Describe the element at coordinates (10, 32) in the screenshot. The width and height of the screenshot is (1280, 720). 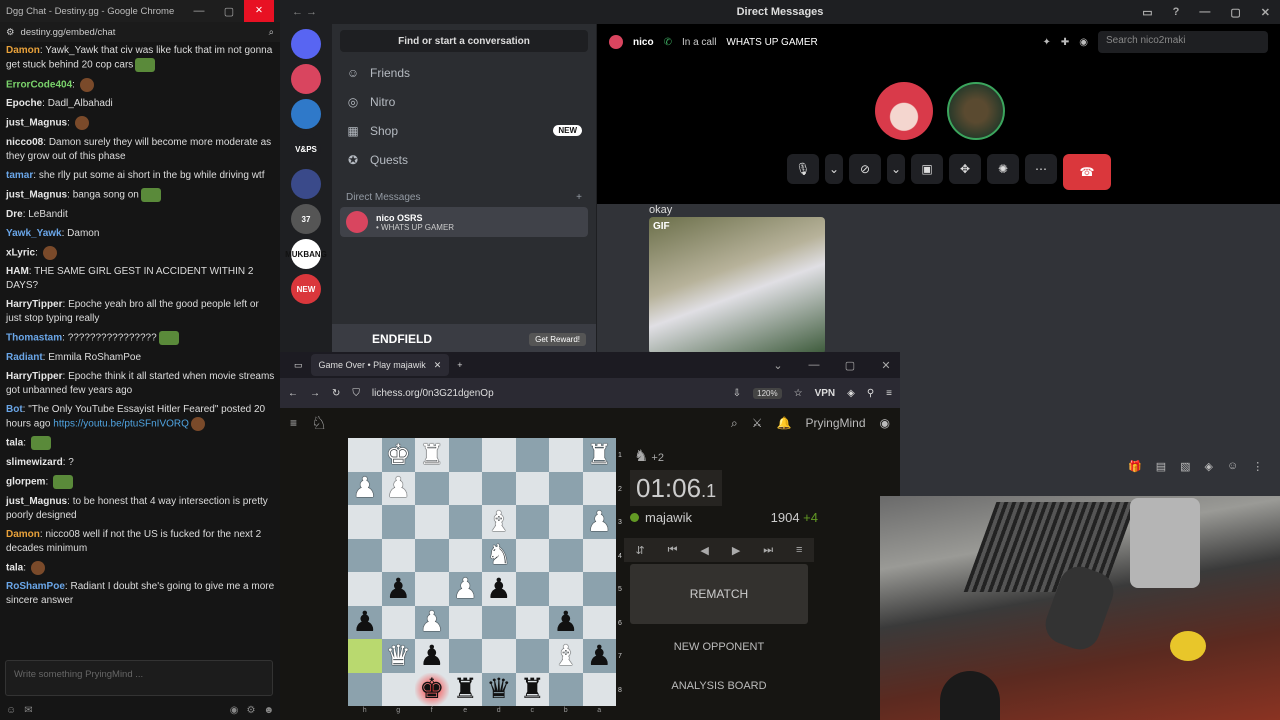
I see `site-info-icon: ⚙` at that location.